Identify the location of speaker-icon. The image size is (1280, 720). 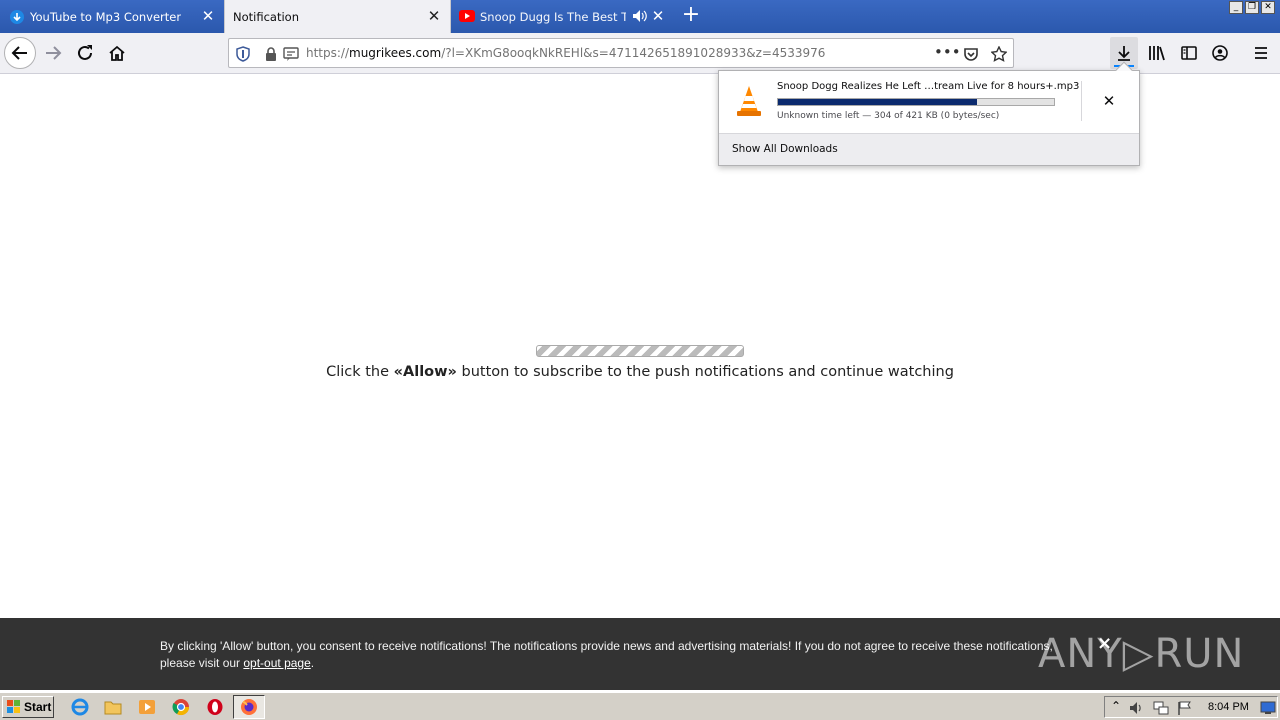
(640, 17).